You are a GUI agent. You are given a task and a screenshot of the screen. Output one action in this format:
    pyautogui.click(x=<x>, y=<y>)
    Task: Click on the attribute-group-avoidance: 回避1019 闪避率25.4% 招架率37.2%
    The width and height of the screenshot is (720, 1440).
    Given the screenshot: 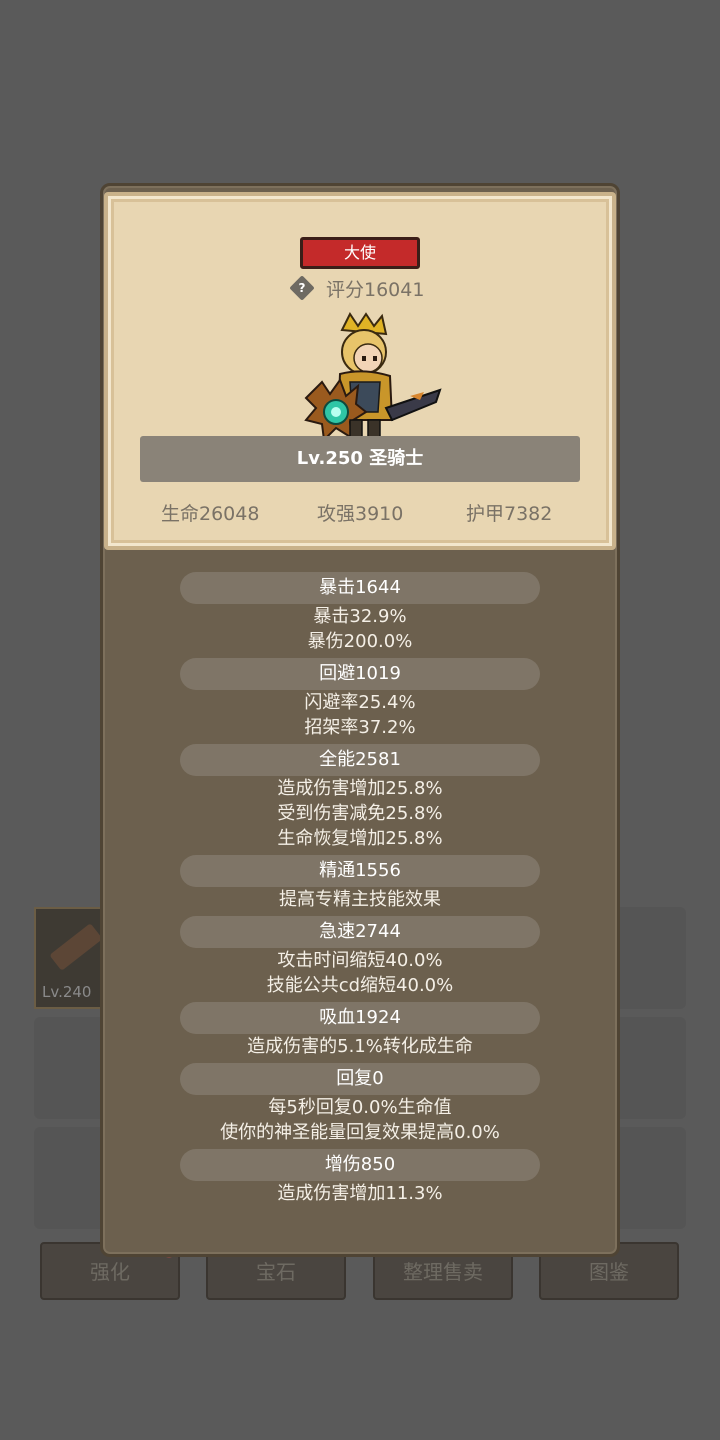 What is the action you would take?
    pyautogui.click(x=360, y=699)
    